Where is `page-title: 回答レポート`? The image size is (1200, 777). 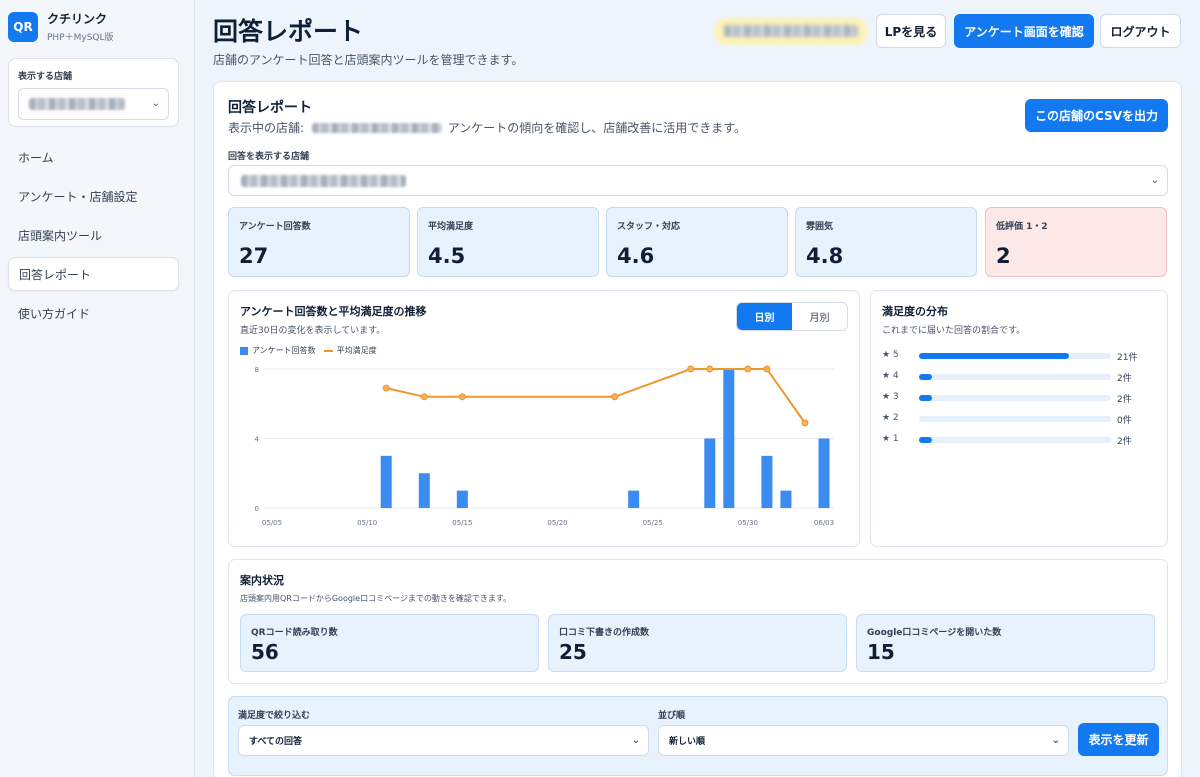
page-title: 回答レポート is located at coordinates (288, 31).